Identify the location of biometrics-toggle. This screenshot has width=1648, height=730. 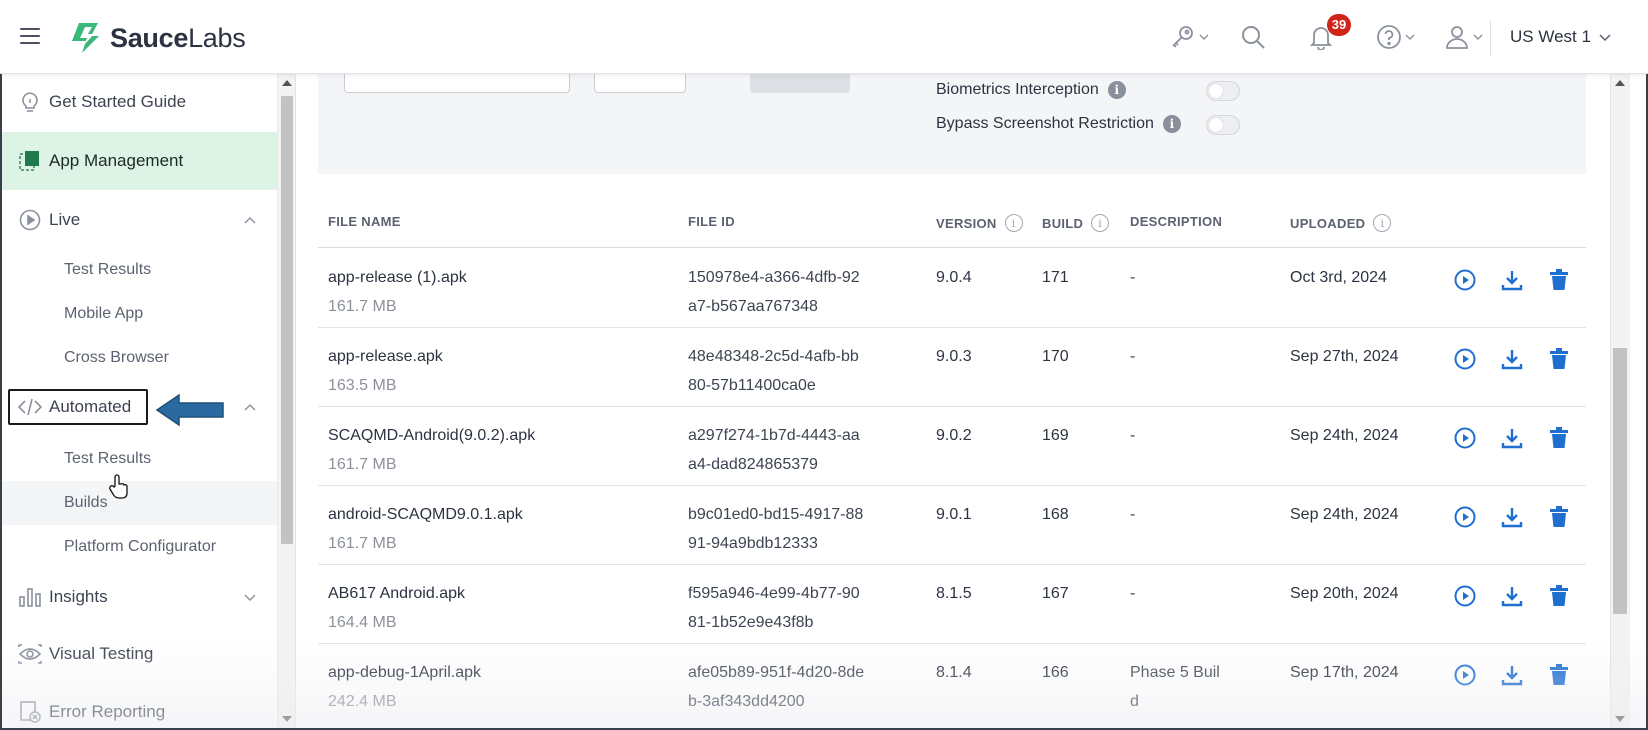
(1223, 91).